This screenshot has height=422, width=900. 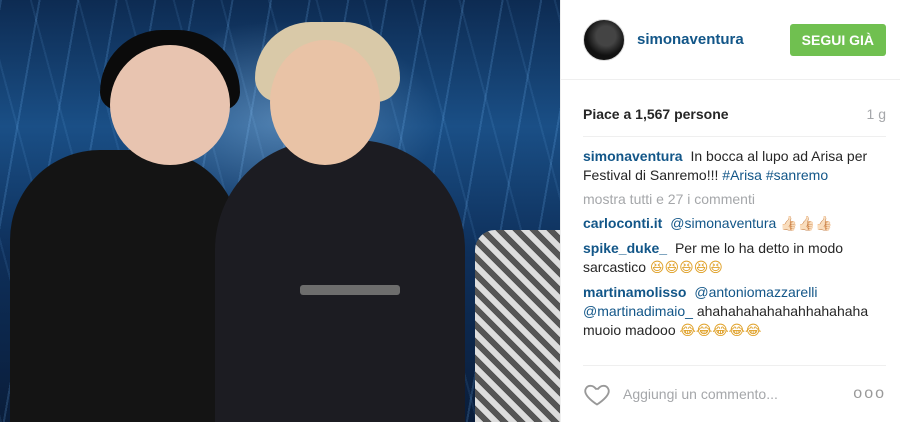 I want to click on heart-icon, so click(x=597, y=394).